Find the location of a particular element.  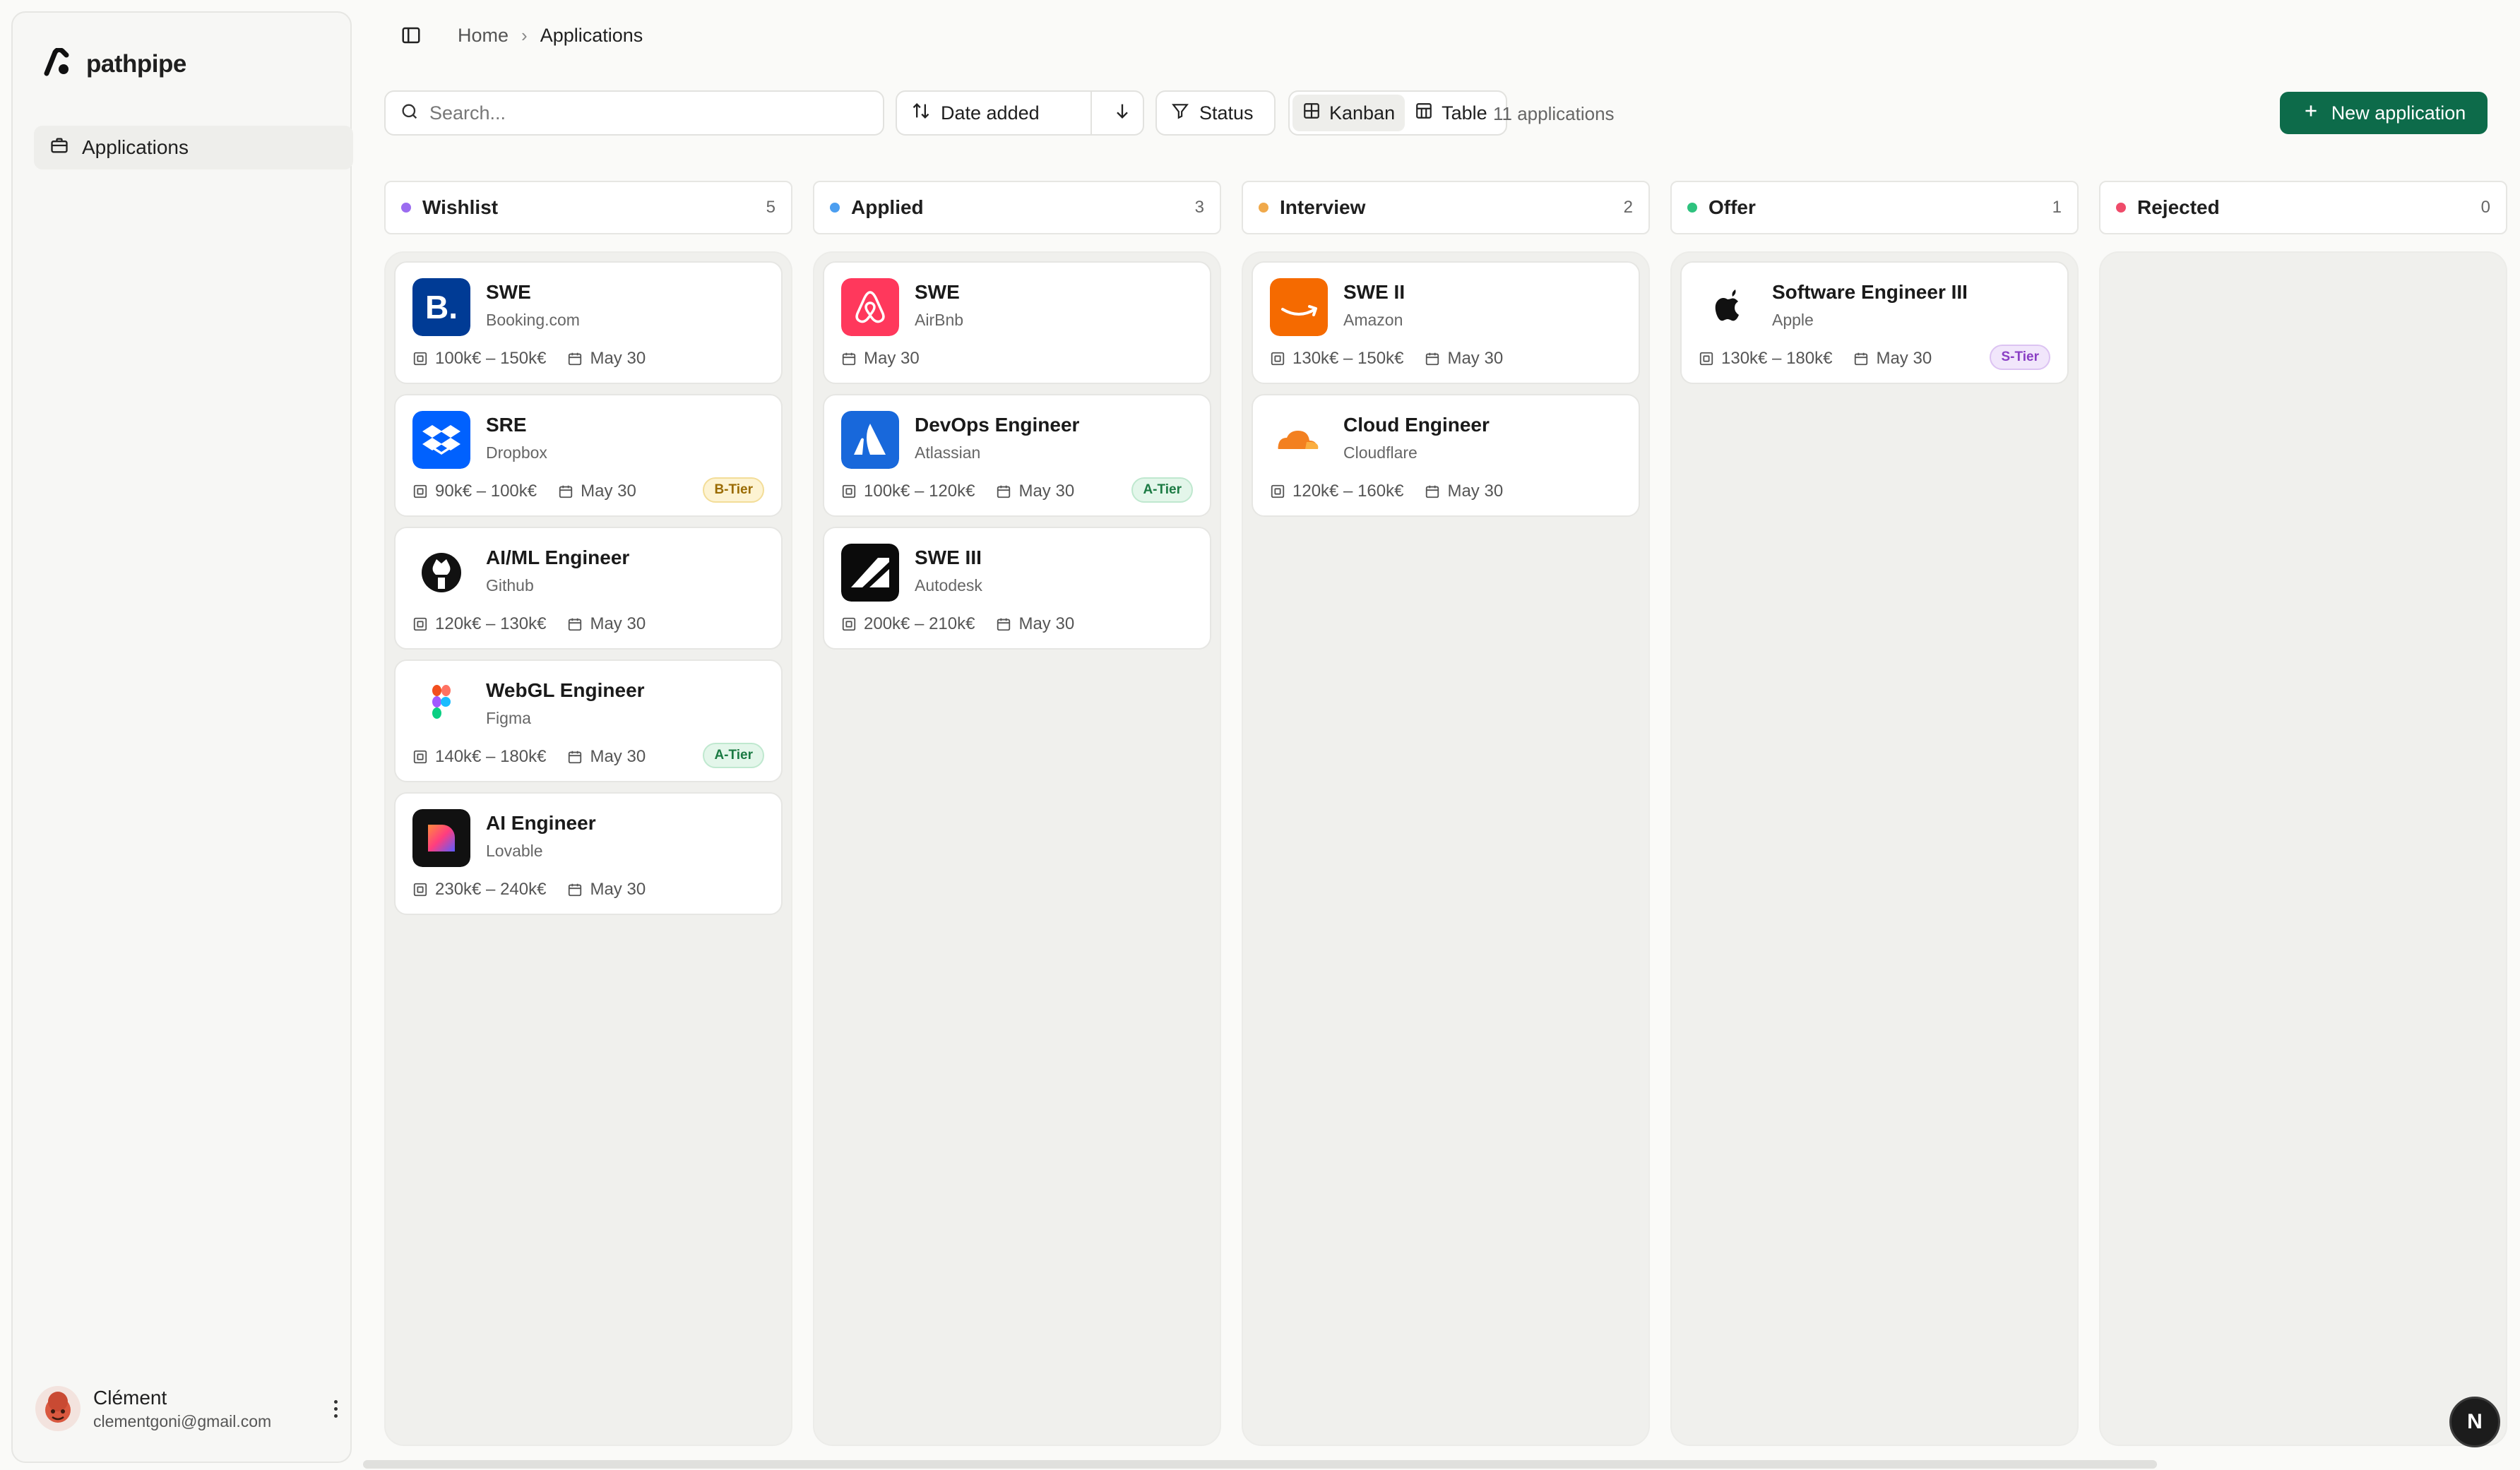

atlassian-logo-icon is located at coordinates (870, 440).